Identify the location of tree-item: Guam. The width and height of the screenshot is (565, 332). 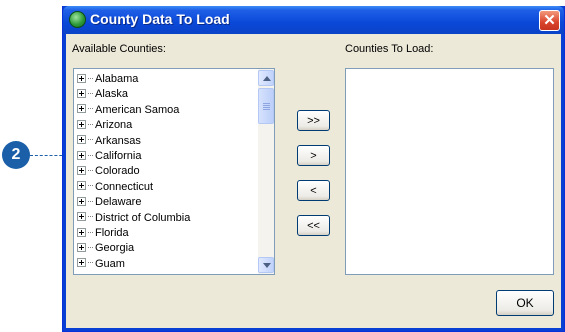
(101, 264).